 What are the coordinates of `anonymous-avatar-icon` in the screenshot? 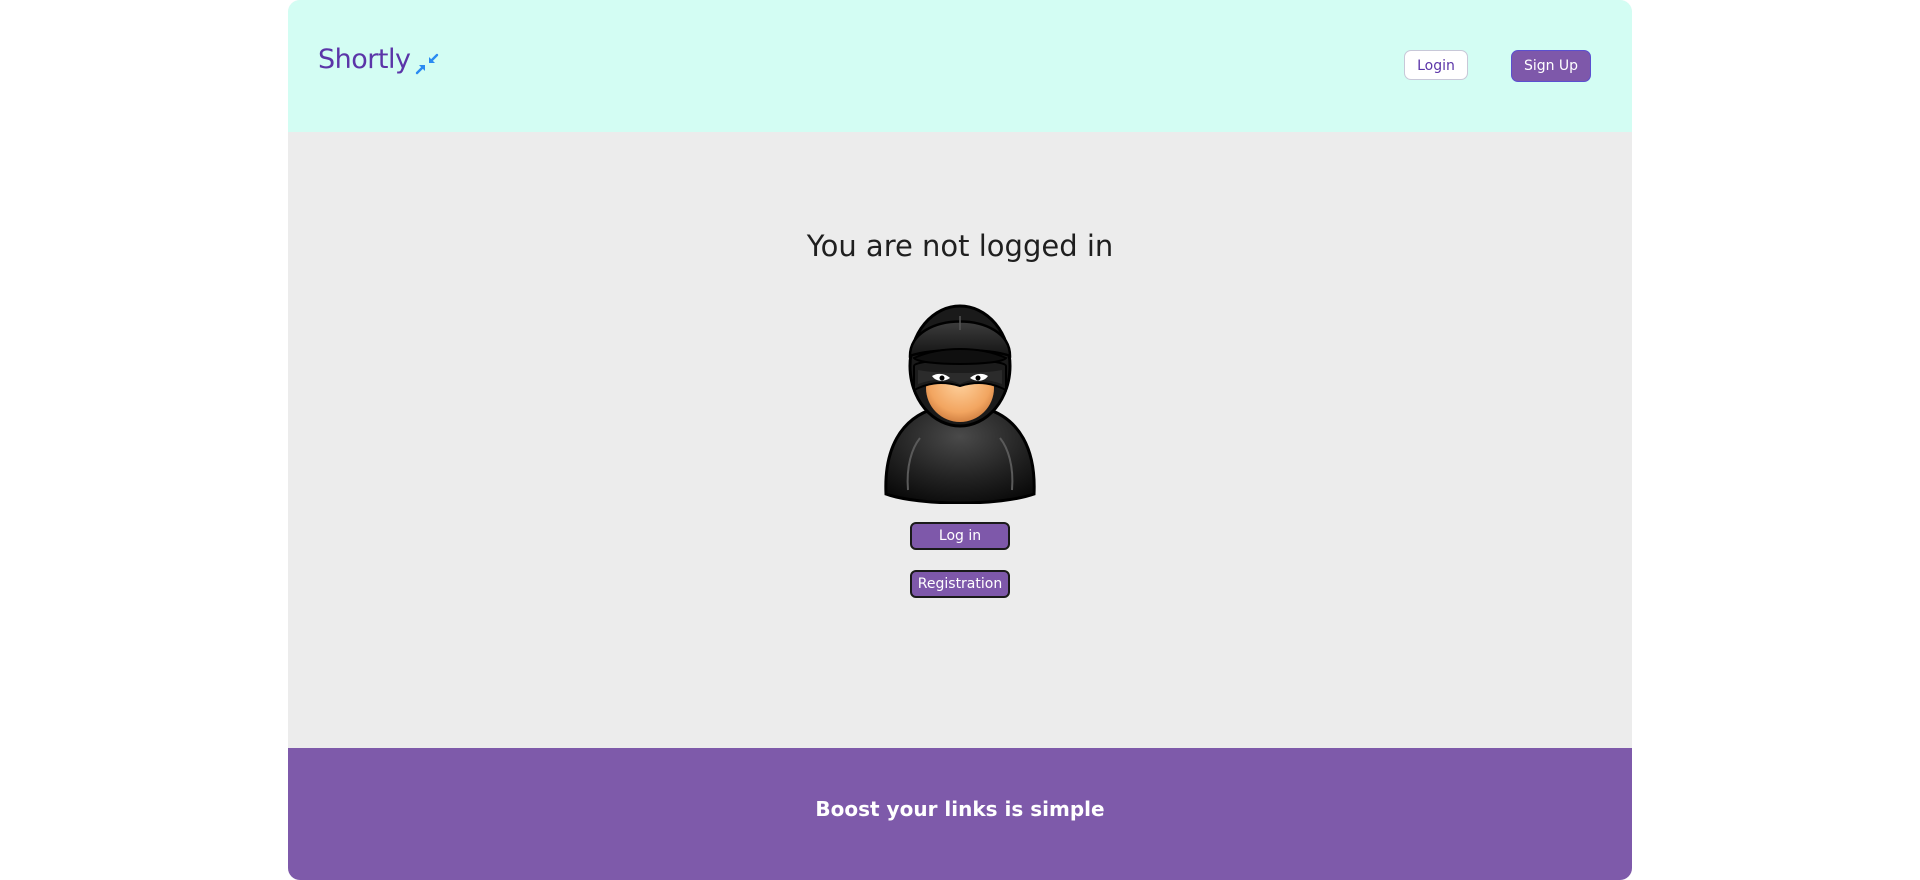 It's located at (960, 404).